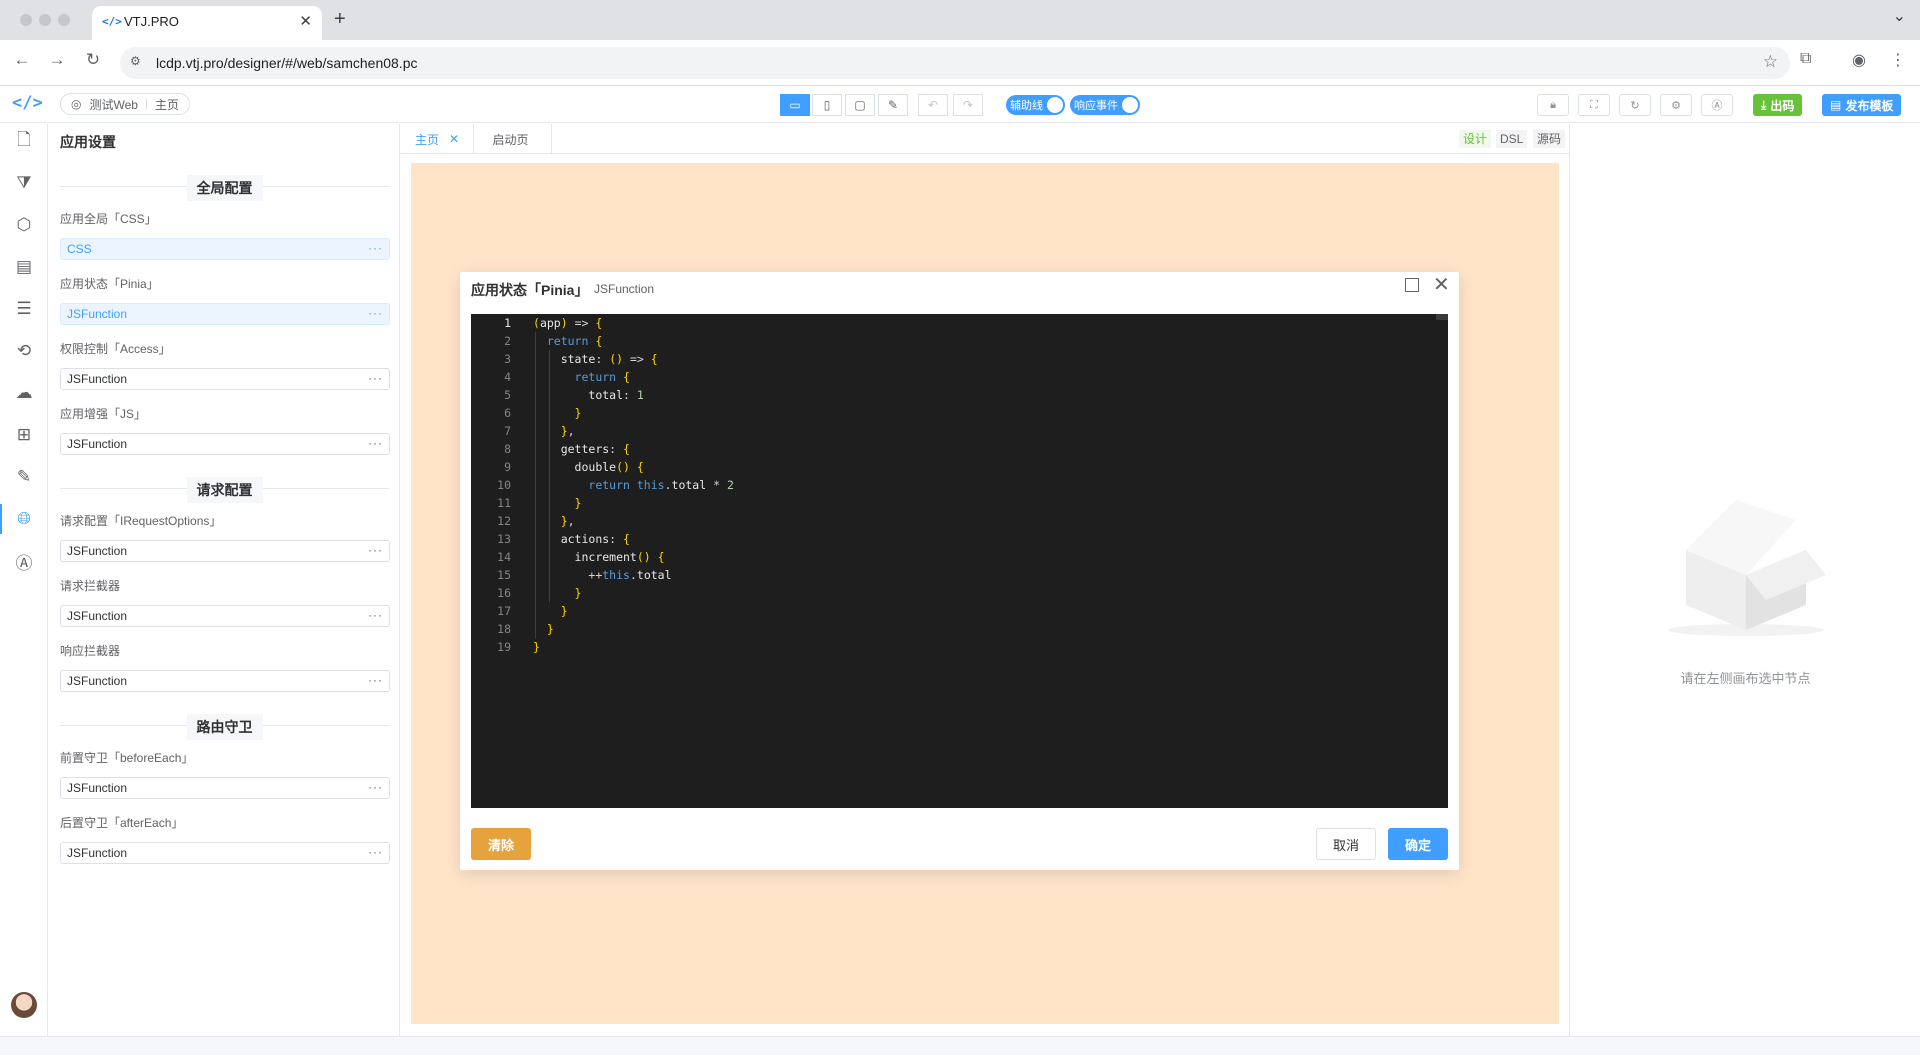 The height and width of the screenshot is (1055, 1920). I want to click on guides-toggle: 辅助线, so click(1035, 105).